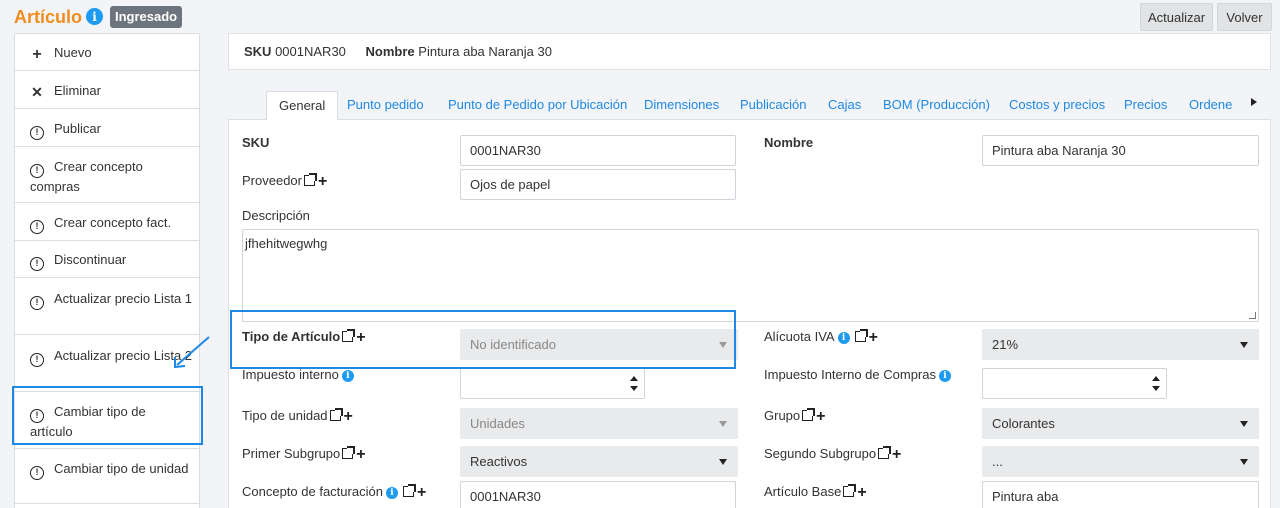  Describe the element at coordinates (1176, 17) in the screenshot. I see `update-button: Actualizar` at that location.